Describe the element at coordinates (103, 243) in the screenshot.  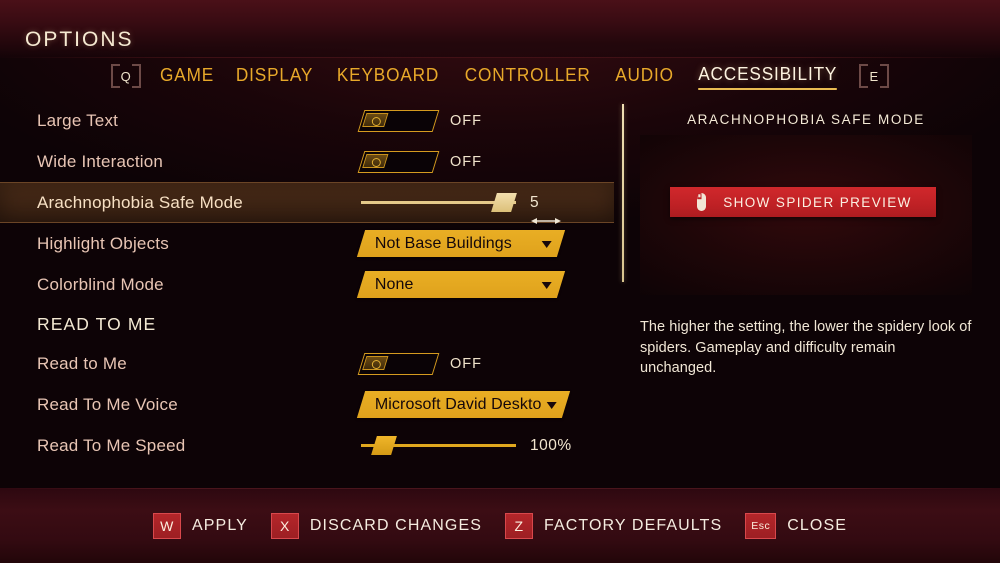
I see `setting-label: Highlight Objects` at that location.